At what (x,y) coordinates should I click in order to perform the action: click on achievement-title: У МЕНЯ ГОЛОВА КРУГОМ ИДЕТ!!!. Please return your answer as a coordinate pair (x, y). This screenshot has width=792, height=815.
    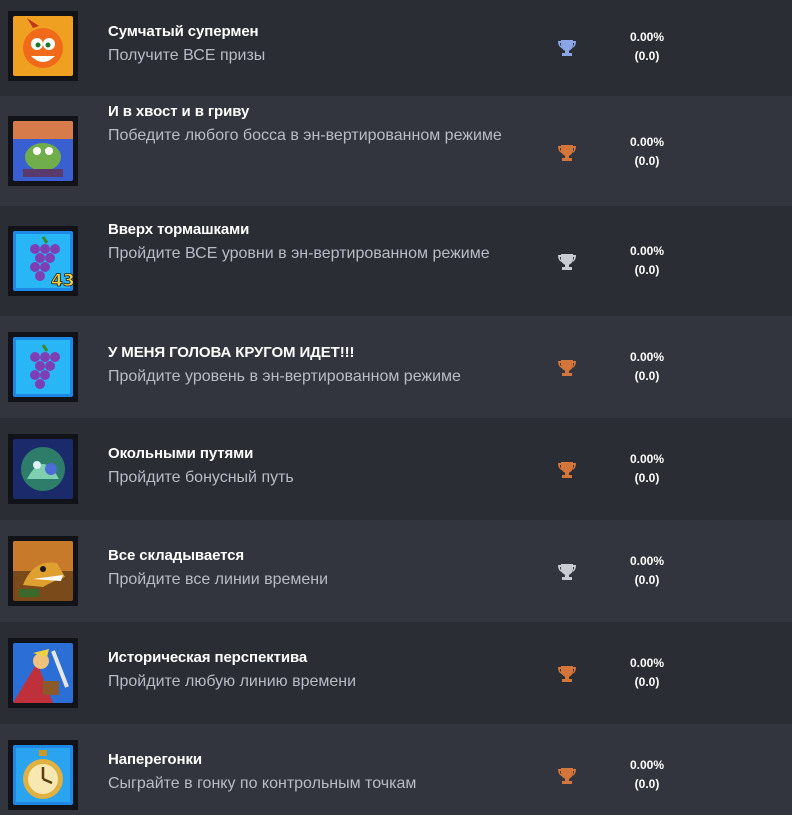
    Looking at the image, I should click on (231, 352).